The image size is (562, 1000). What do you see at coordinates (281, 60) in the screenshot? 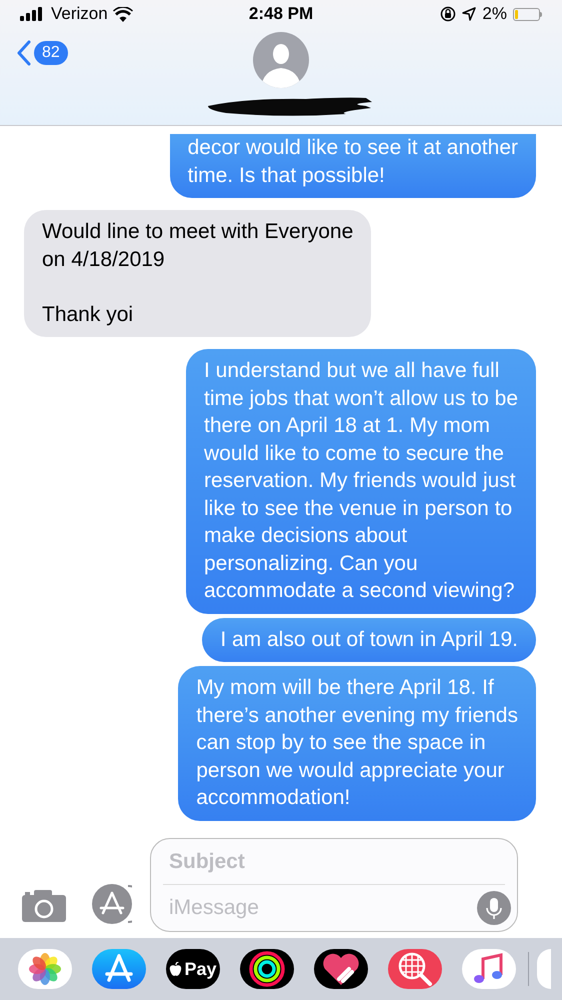
I see `contact-avatar-icon` at bounding box center [281, 60].